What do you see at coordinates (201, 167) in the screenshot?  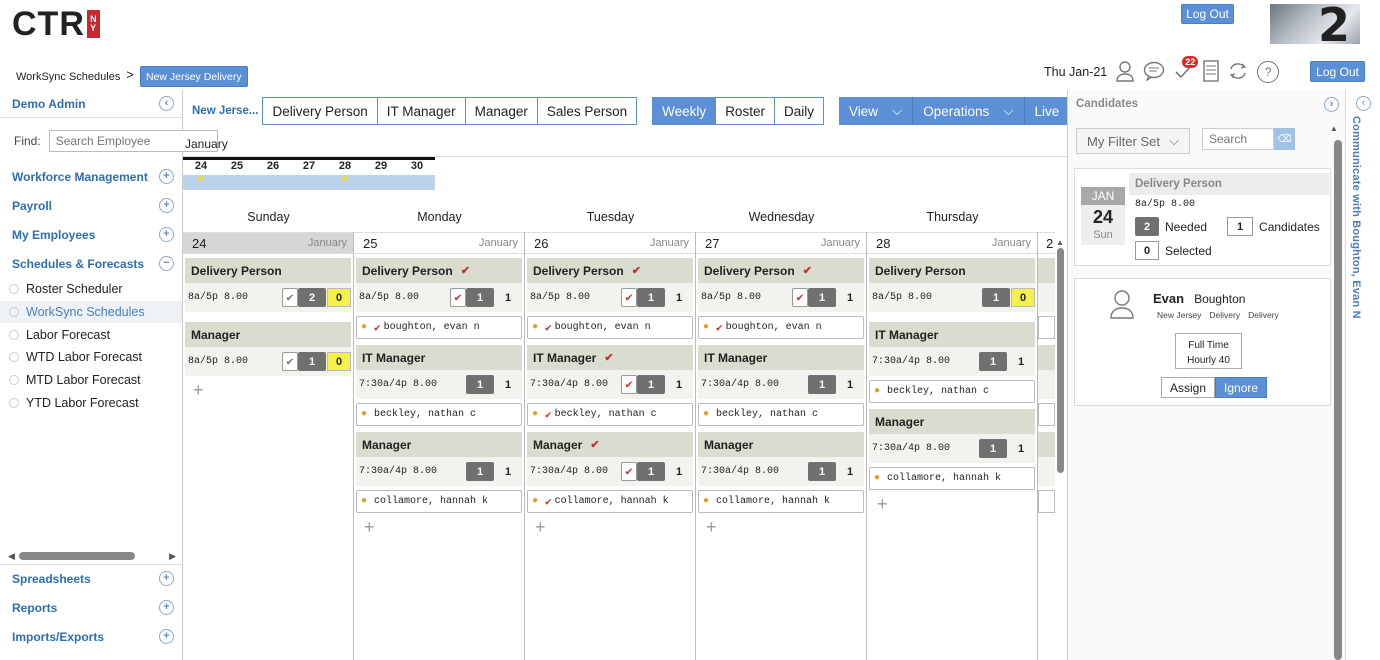 I see `strip-day: 24` at bounding box center [201, 167].